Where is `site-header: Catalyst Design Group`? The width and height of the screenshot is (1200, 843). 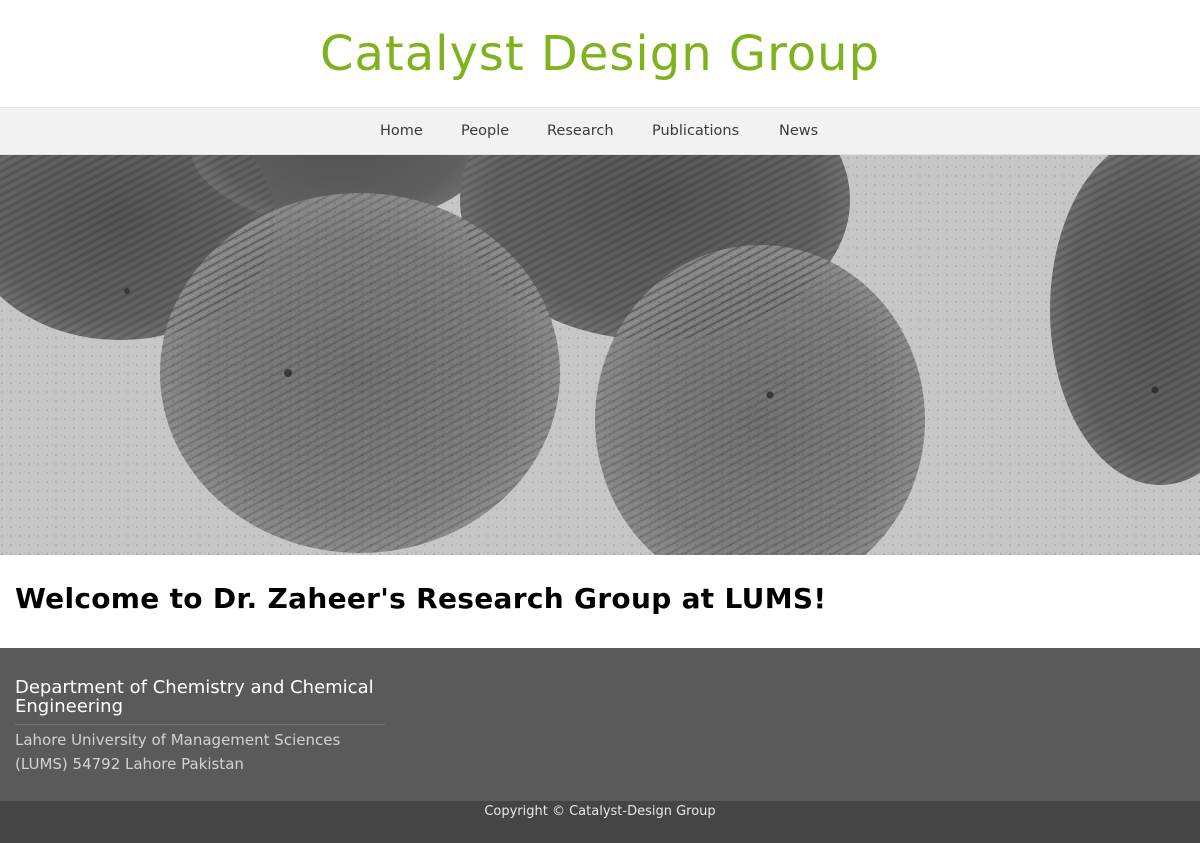
site-header: Catalyst Design Group is located at coordinates (600, 54).